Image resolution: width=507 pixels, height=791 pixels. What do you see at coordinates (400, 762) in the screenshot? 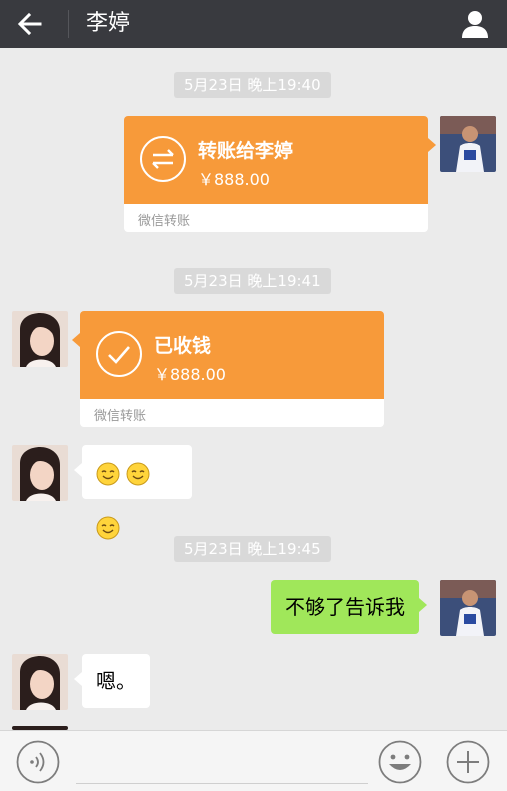
I see `emoji-icon` at bounding box center [400, 762].